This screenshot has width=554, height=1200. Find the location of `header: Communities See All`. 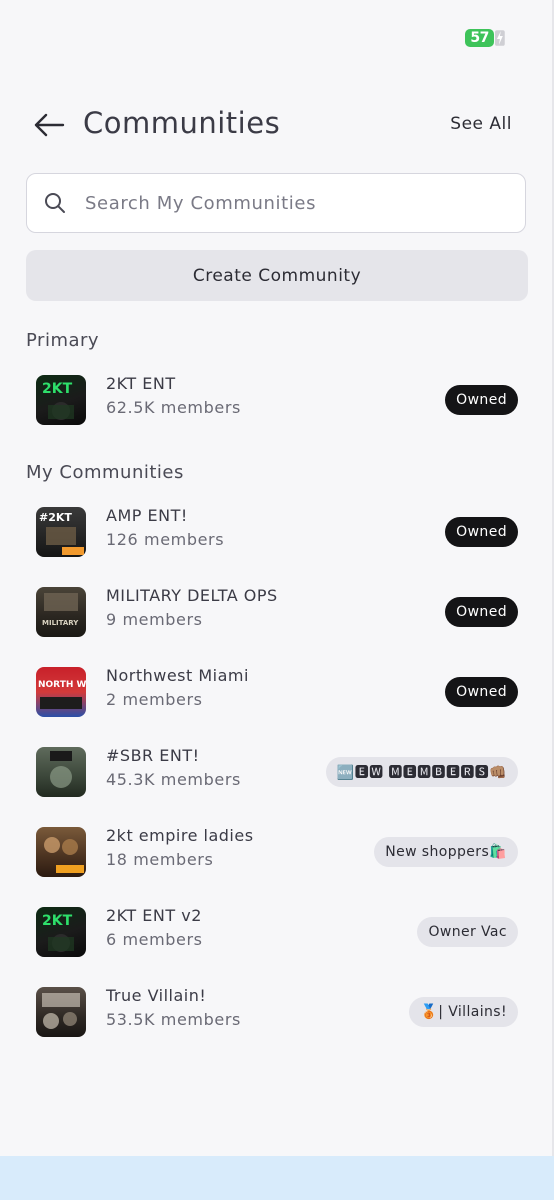

header: Communities See All is located at coordinates (277, 125).